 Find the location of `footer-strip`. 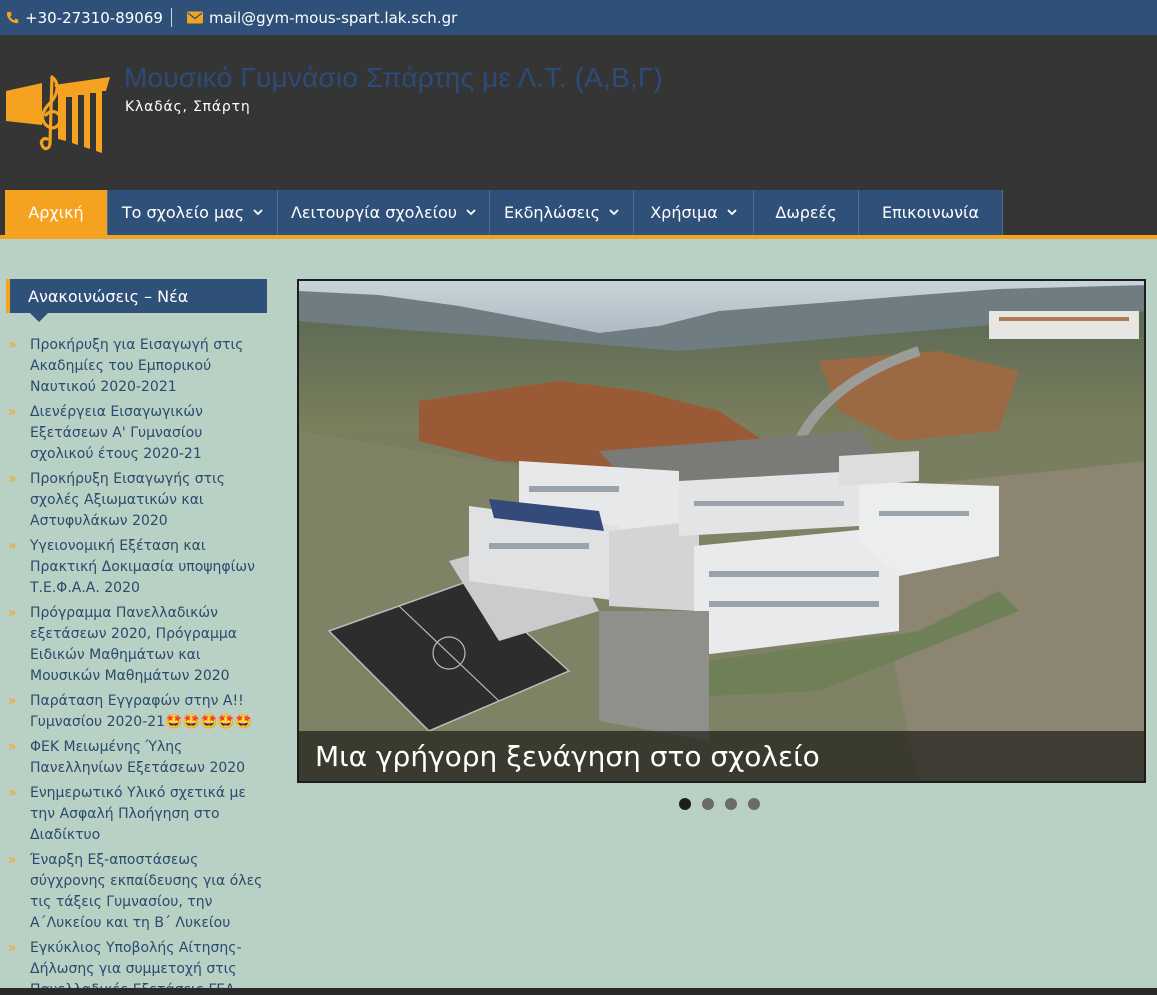

footer-strip is located at coordinates (578, 991).